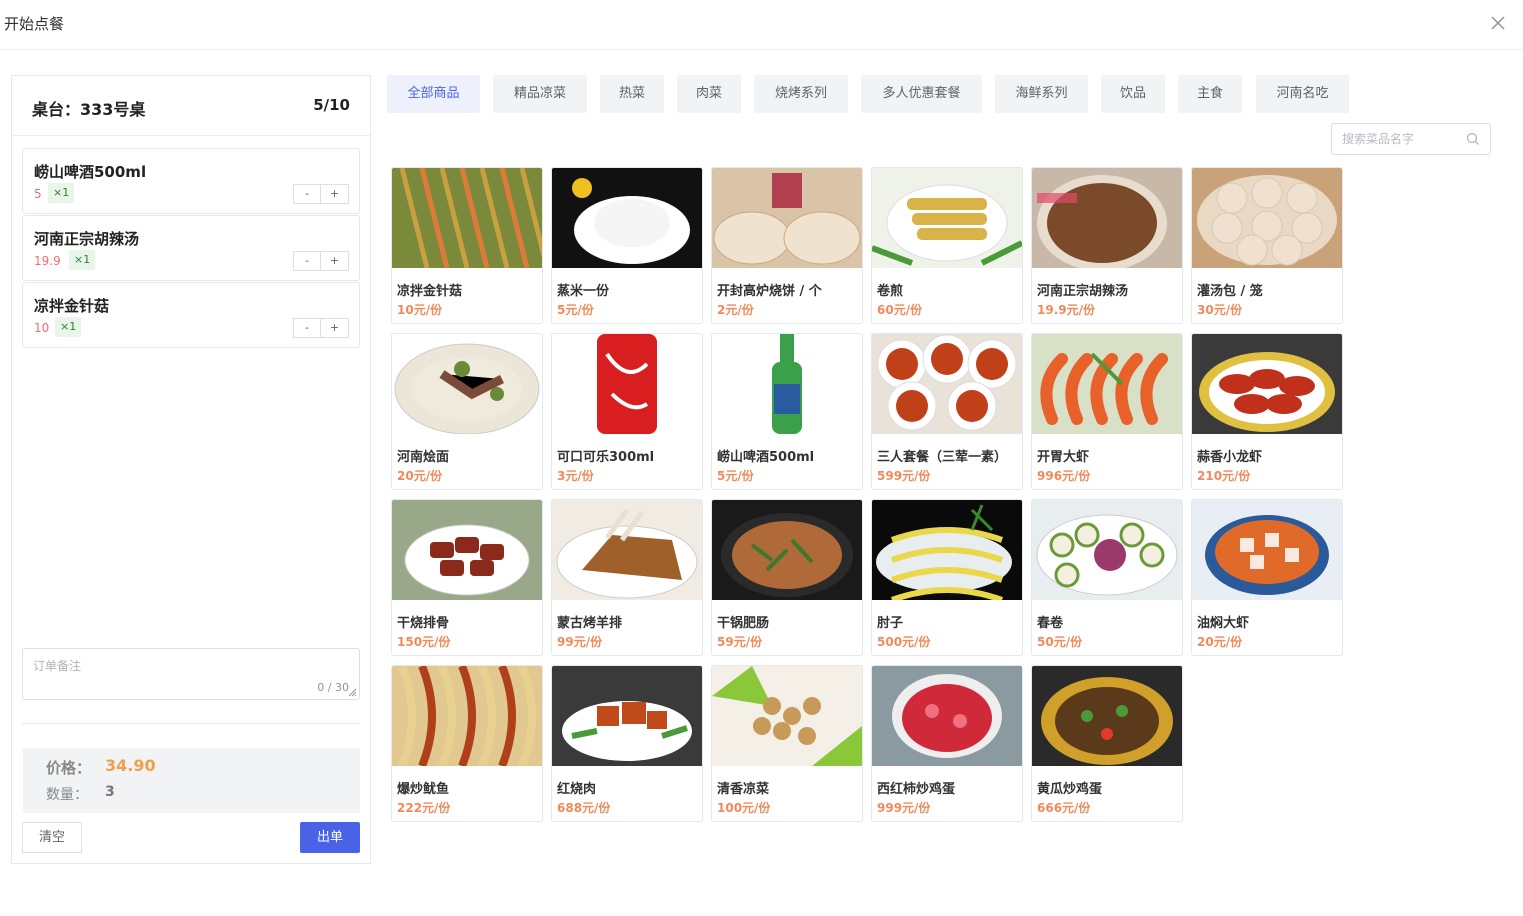 This screenshot has height=916, width=1523. Describe the element at coordinates (331, 105) in the screenshot. I see `table-count: 5/10` at that location.